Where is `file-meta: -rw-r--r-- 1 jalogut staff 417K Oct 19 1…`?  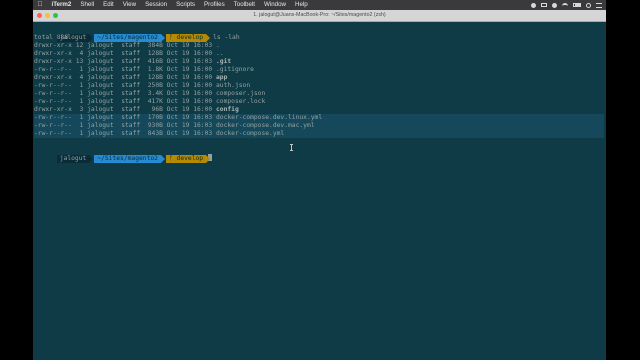 file-meta: -rw-r--r-- 1 jalogut staff 417K Oct 19 1… is located at coordinates (125, 101).